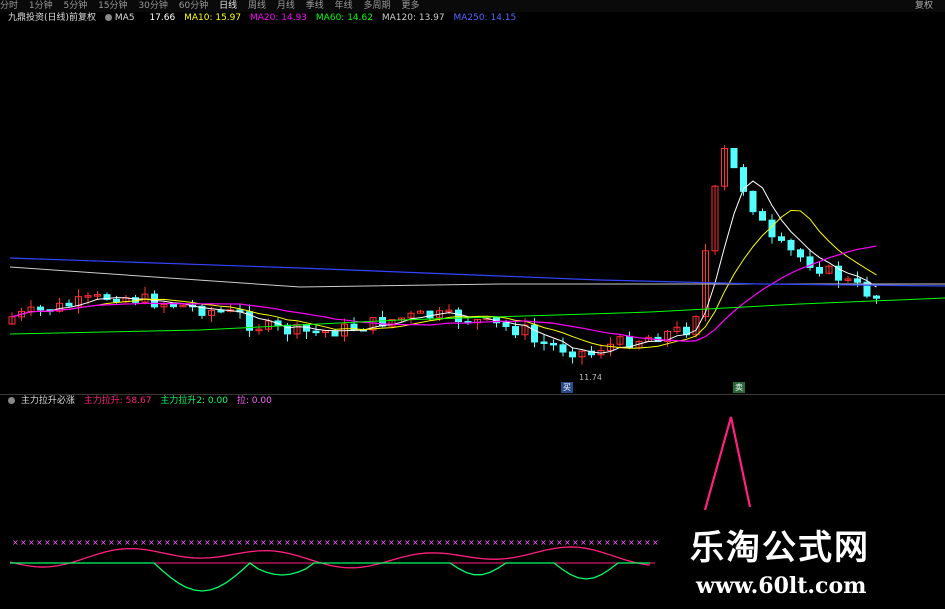  I want to click on line3-value: 拉: 0.00, so click(254, 401).